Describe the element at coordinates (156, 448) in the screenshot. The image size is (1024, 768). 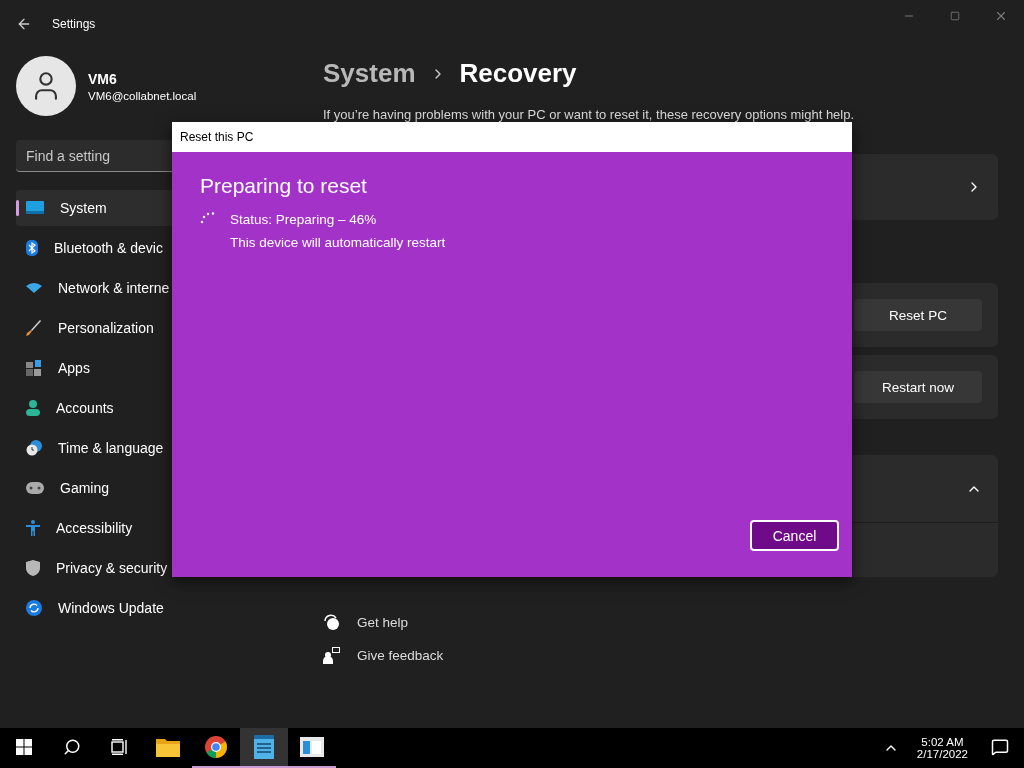
I see `nav-item: Time & language` at that location.